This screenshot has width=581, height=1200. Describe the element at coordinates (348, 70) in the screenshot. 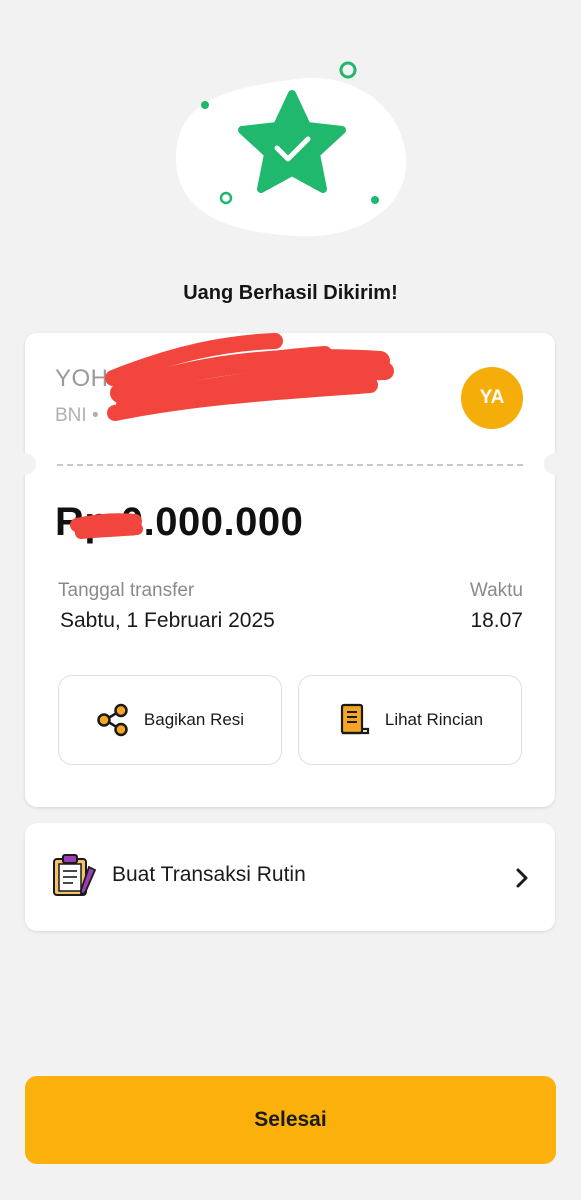

I see `decor-ring-top` at that location.